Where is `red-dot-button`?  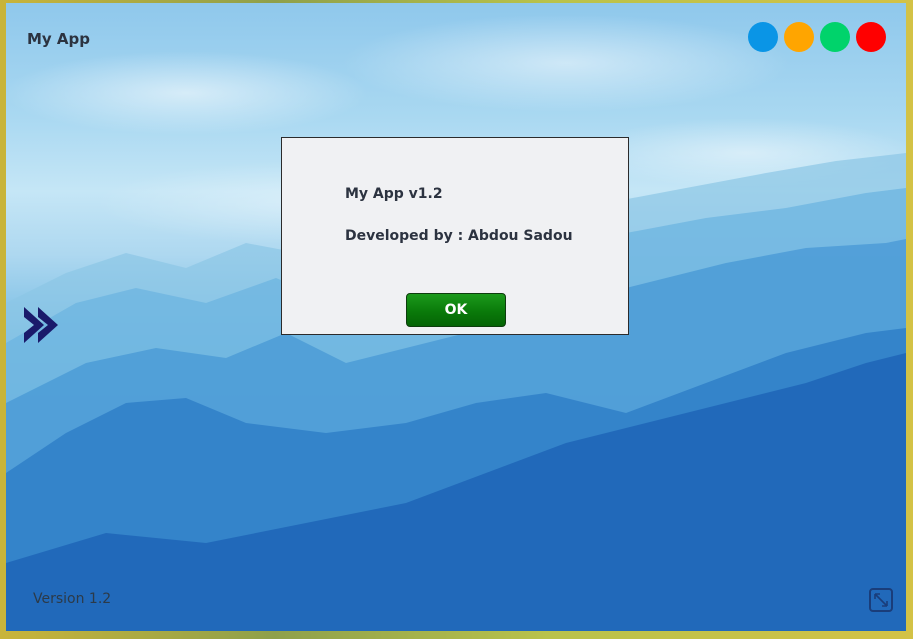
red-dot-button is located at coordinates (871, 37).